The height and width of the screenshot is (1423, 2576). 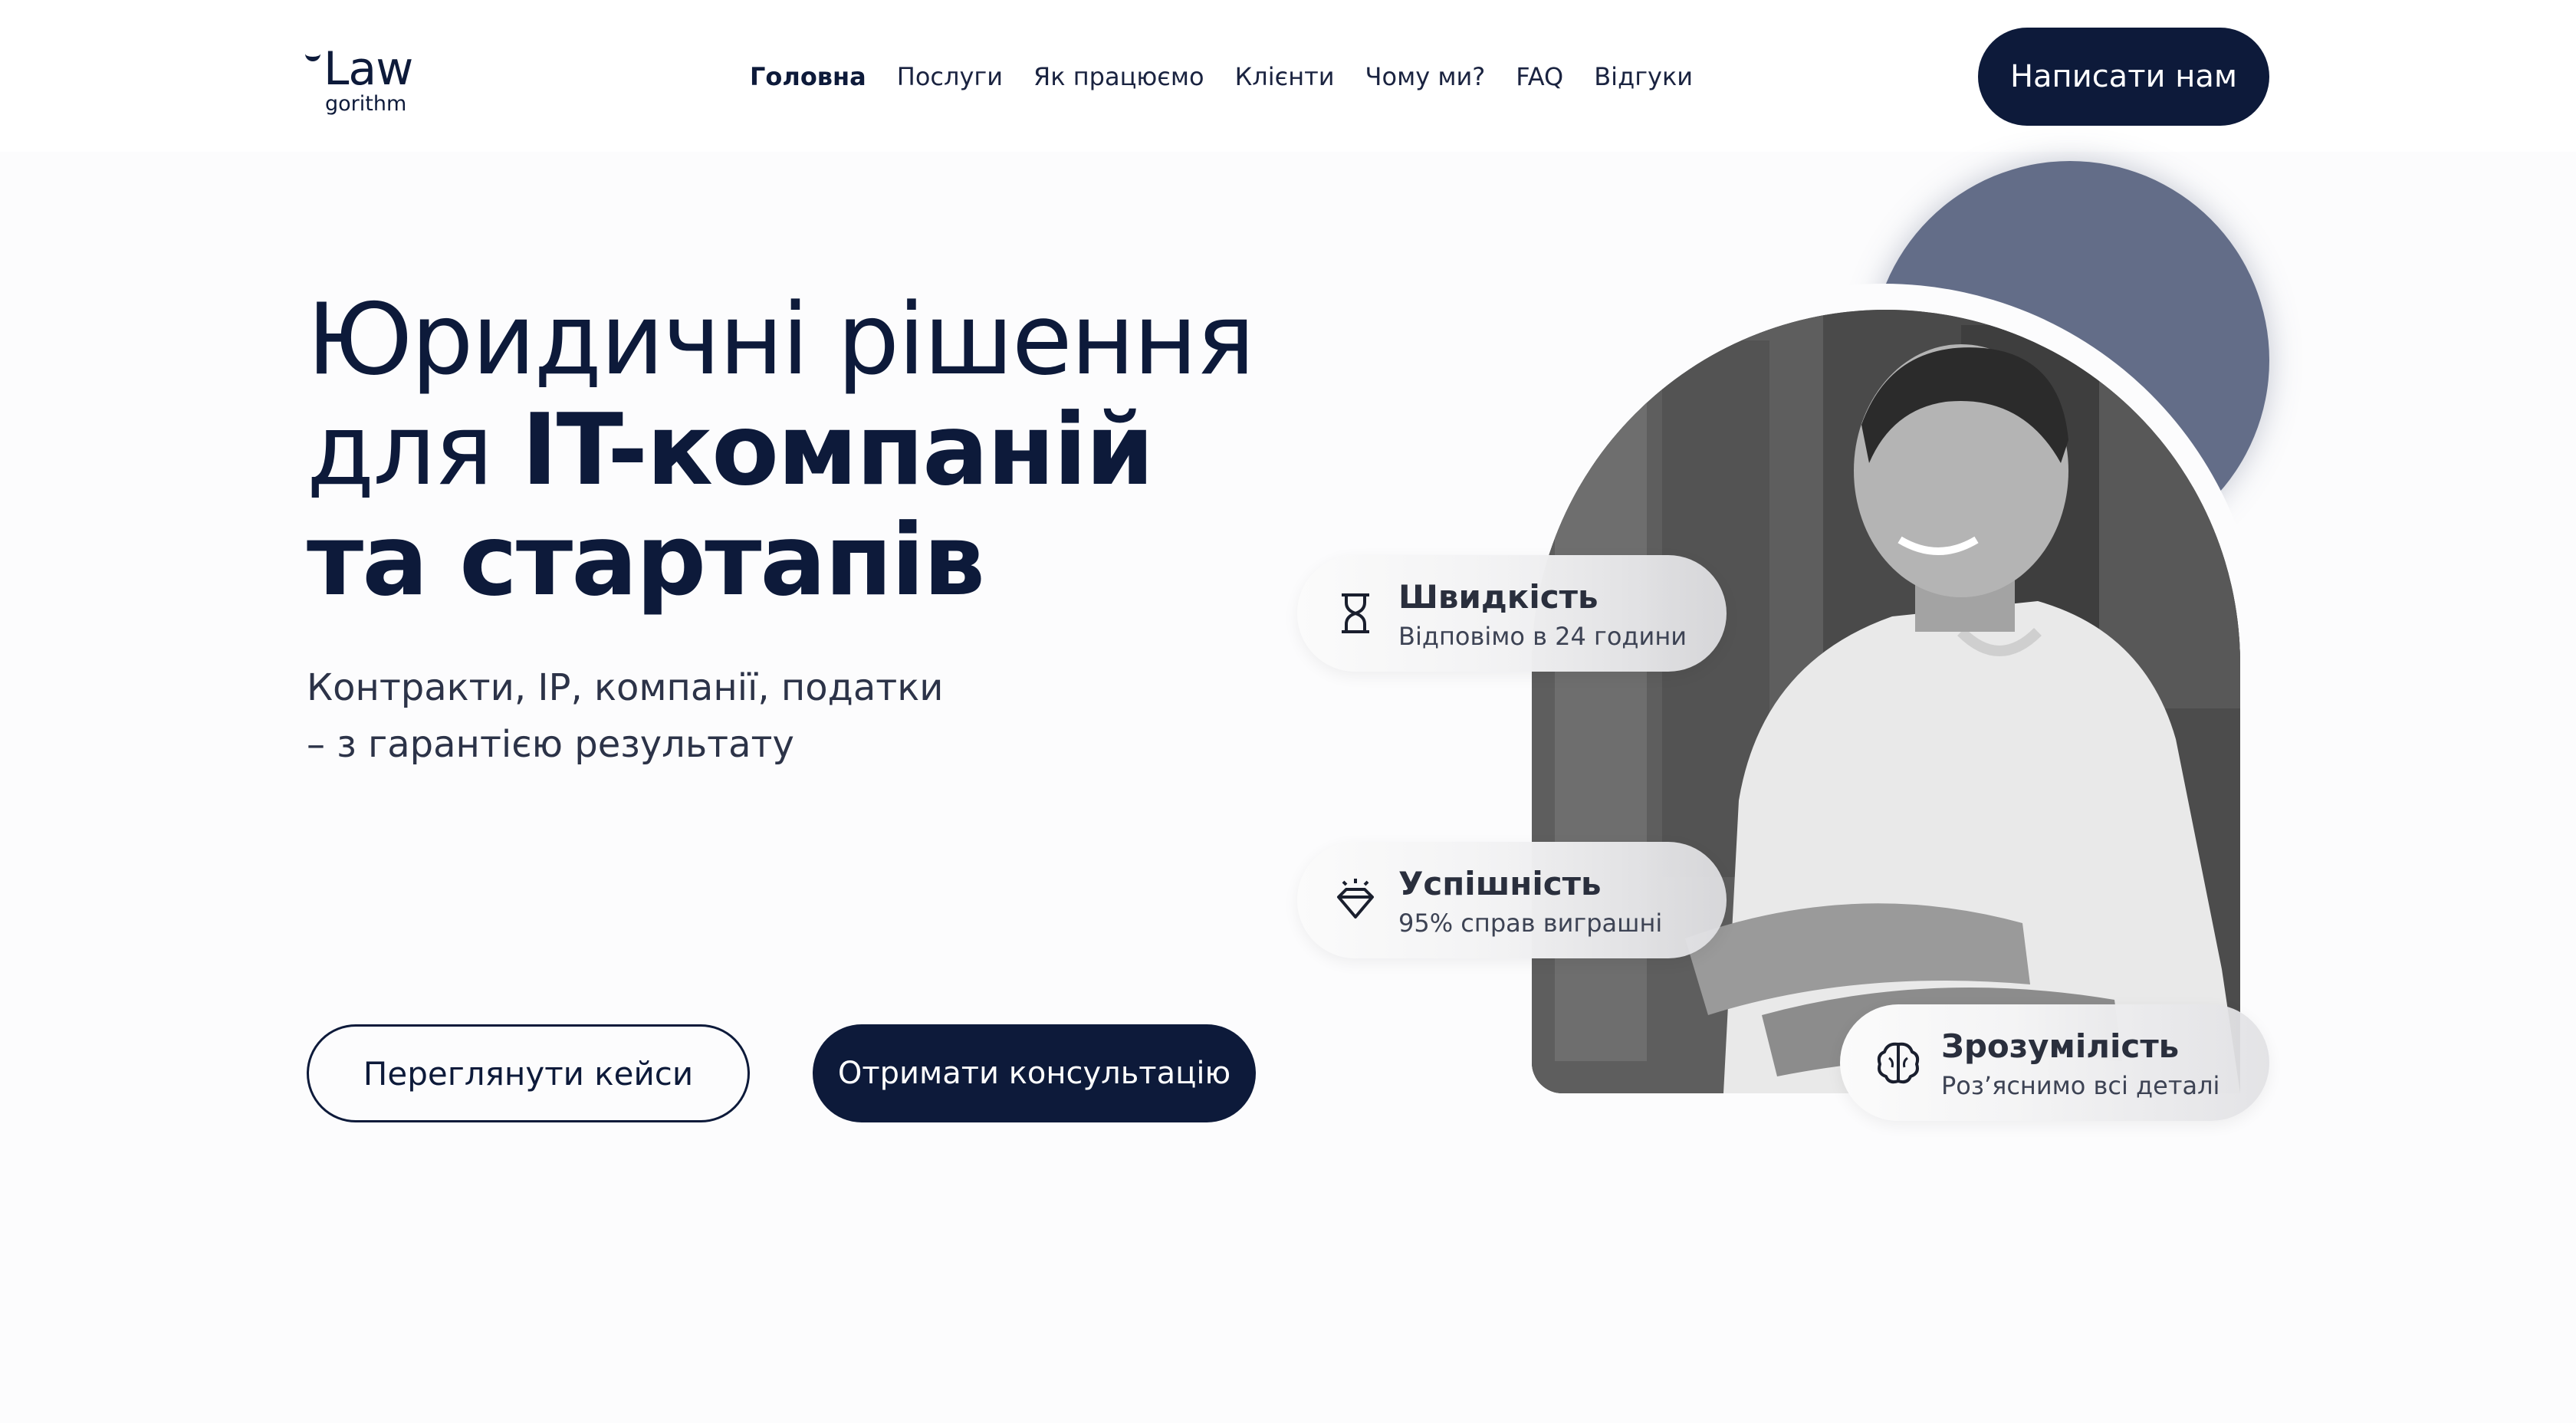 I want to click on logo: Law gorithm, so click(x=366, y=82).